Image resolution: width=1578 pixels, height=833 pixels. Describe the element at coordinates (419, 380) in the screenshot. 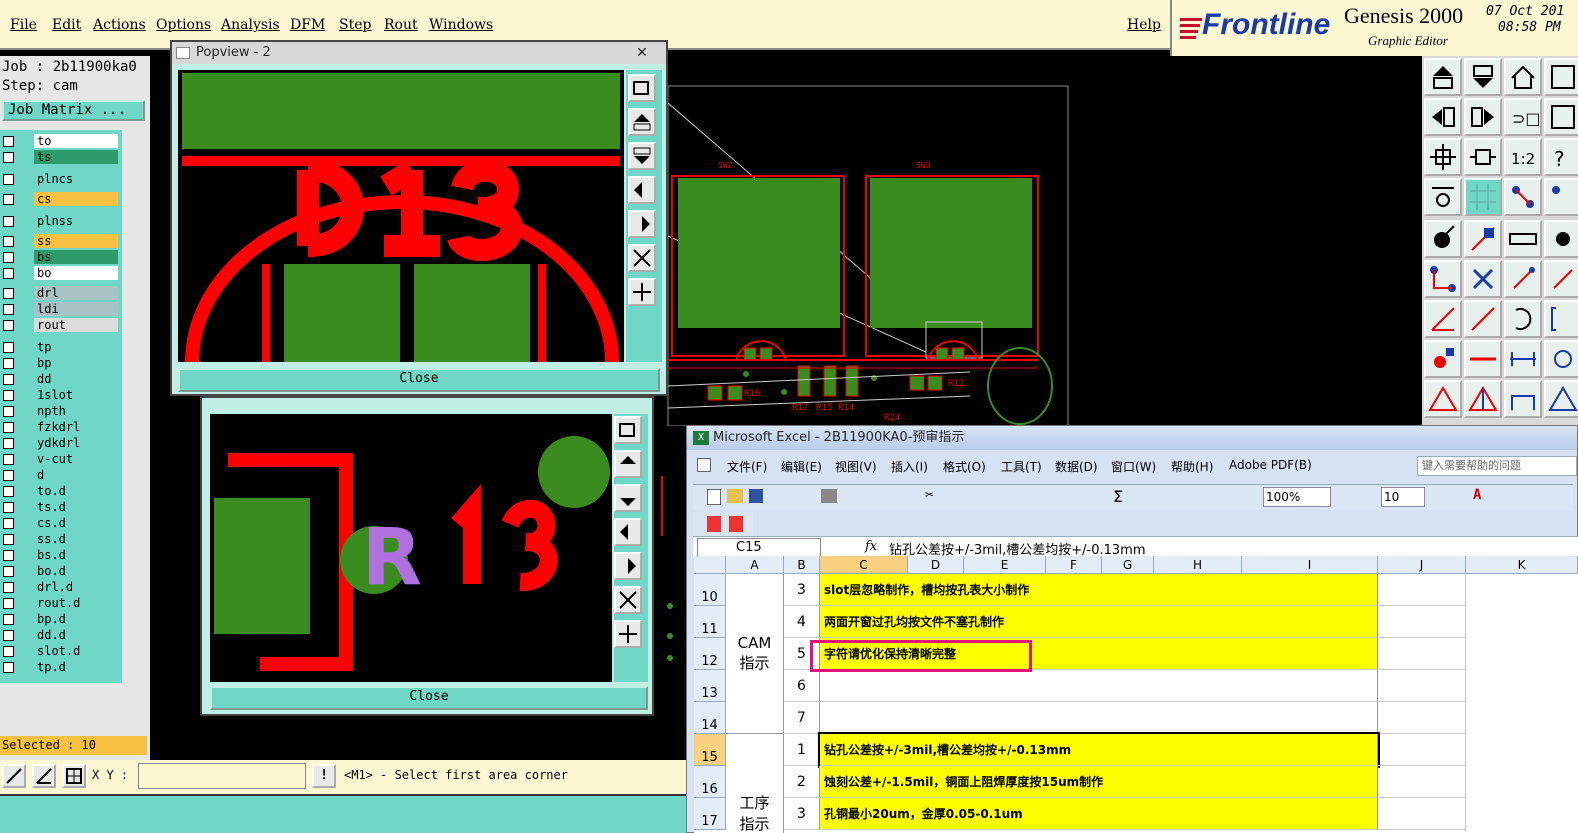

I see `popview-close-button: Close` at that location.